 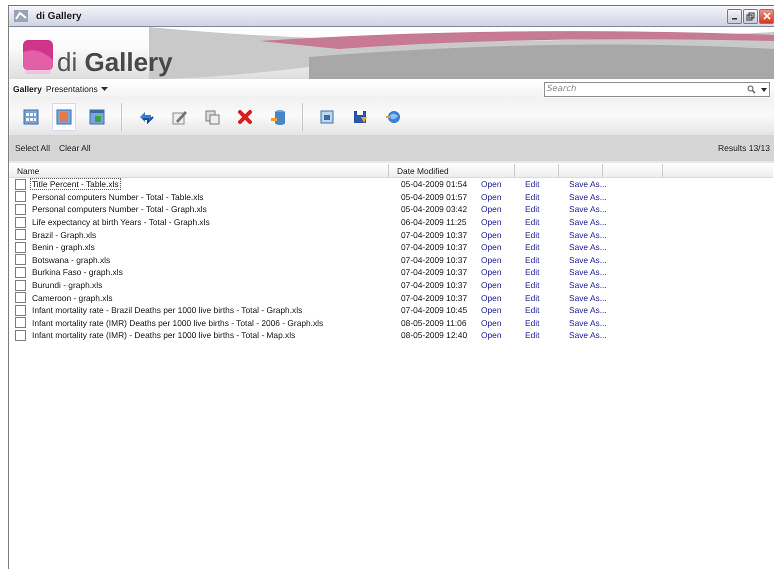 What do you see at coordinates (434, 184) in the screenshot?
I see `date-cell-text: 05-04-2009 01:54` at bounding box center [434, 184].